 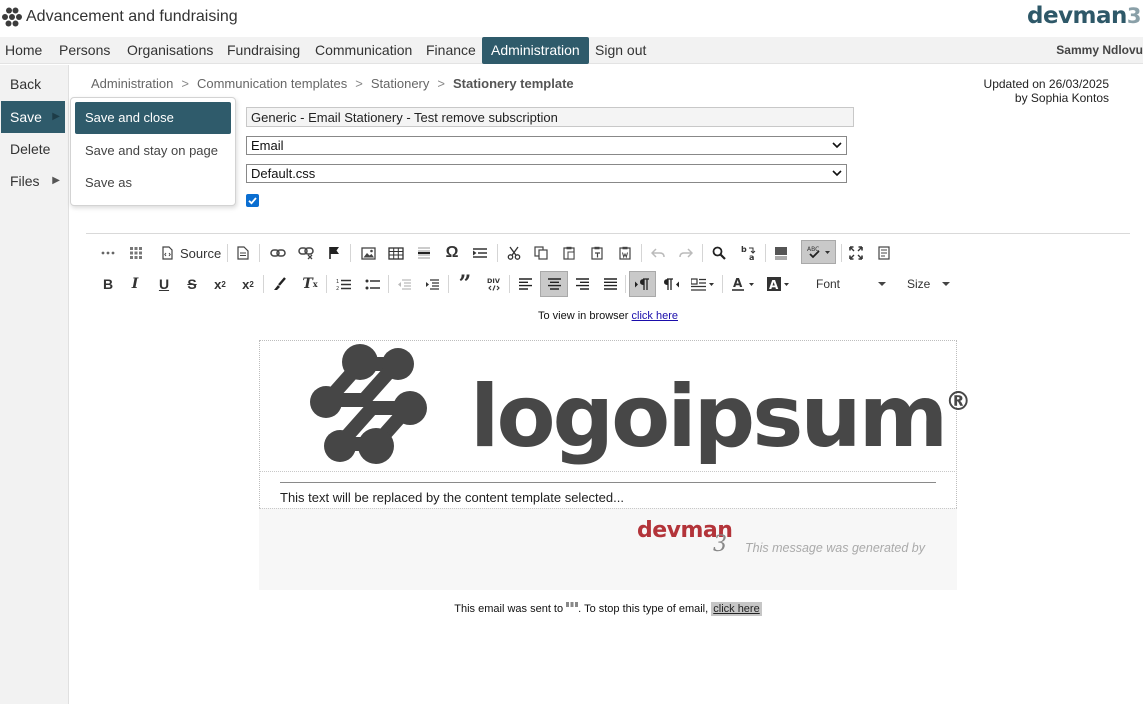 What do you see at coordinates (280, 284) in the screenshot?
I see `copy-format-icon` at bounding box center [280, 284].